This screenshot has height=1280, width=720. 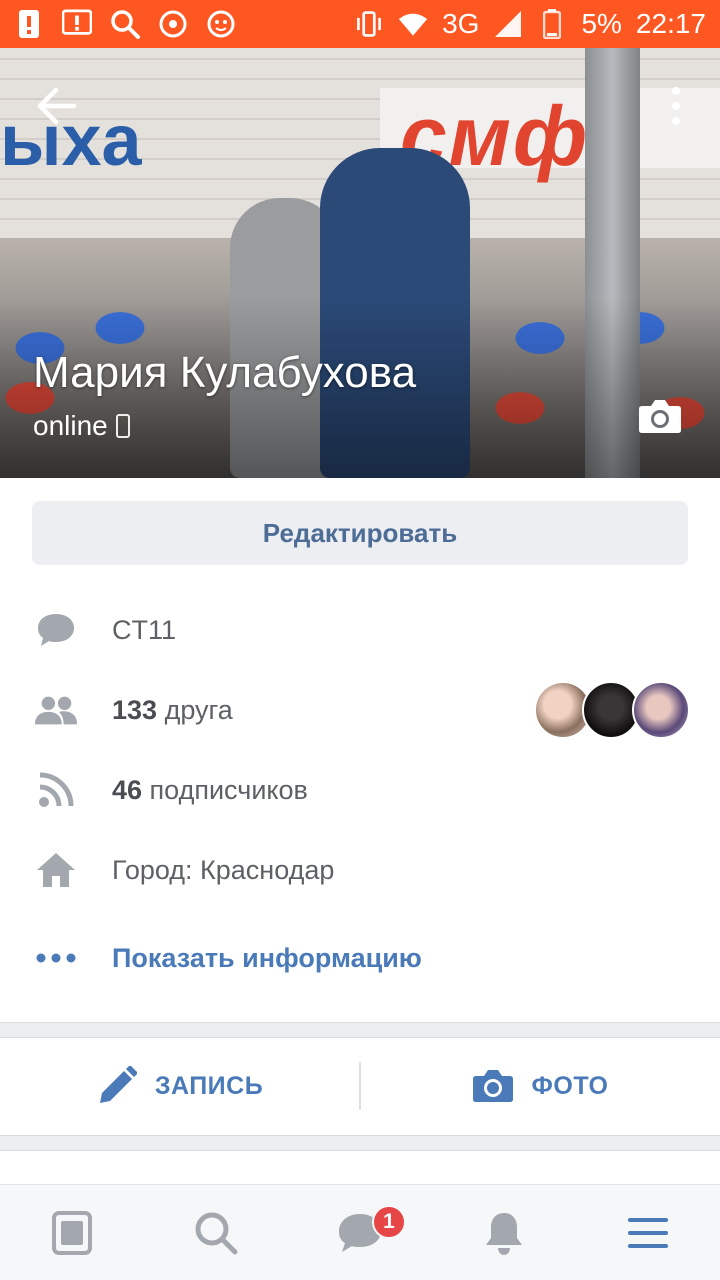 What do you see at coordinates (570, 1085) in the screenshot?
I see `new-photo-label: ФОТО` at bounding box center [570, 1085].